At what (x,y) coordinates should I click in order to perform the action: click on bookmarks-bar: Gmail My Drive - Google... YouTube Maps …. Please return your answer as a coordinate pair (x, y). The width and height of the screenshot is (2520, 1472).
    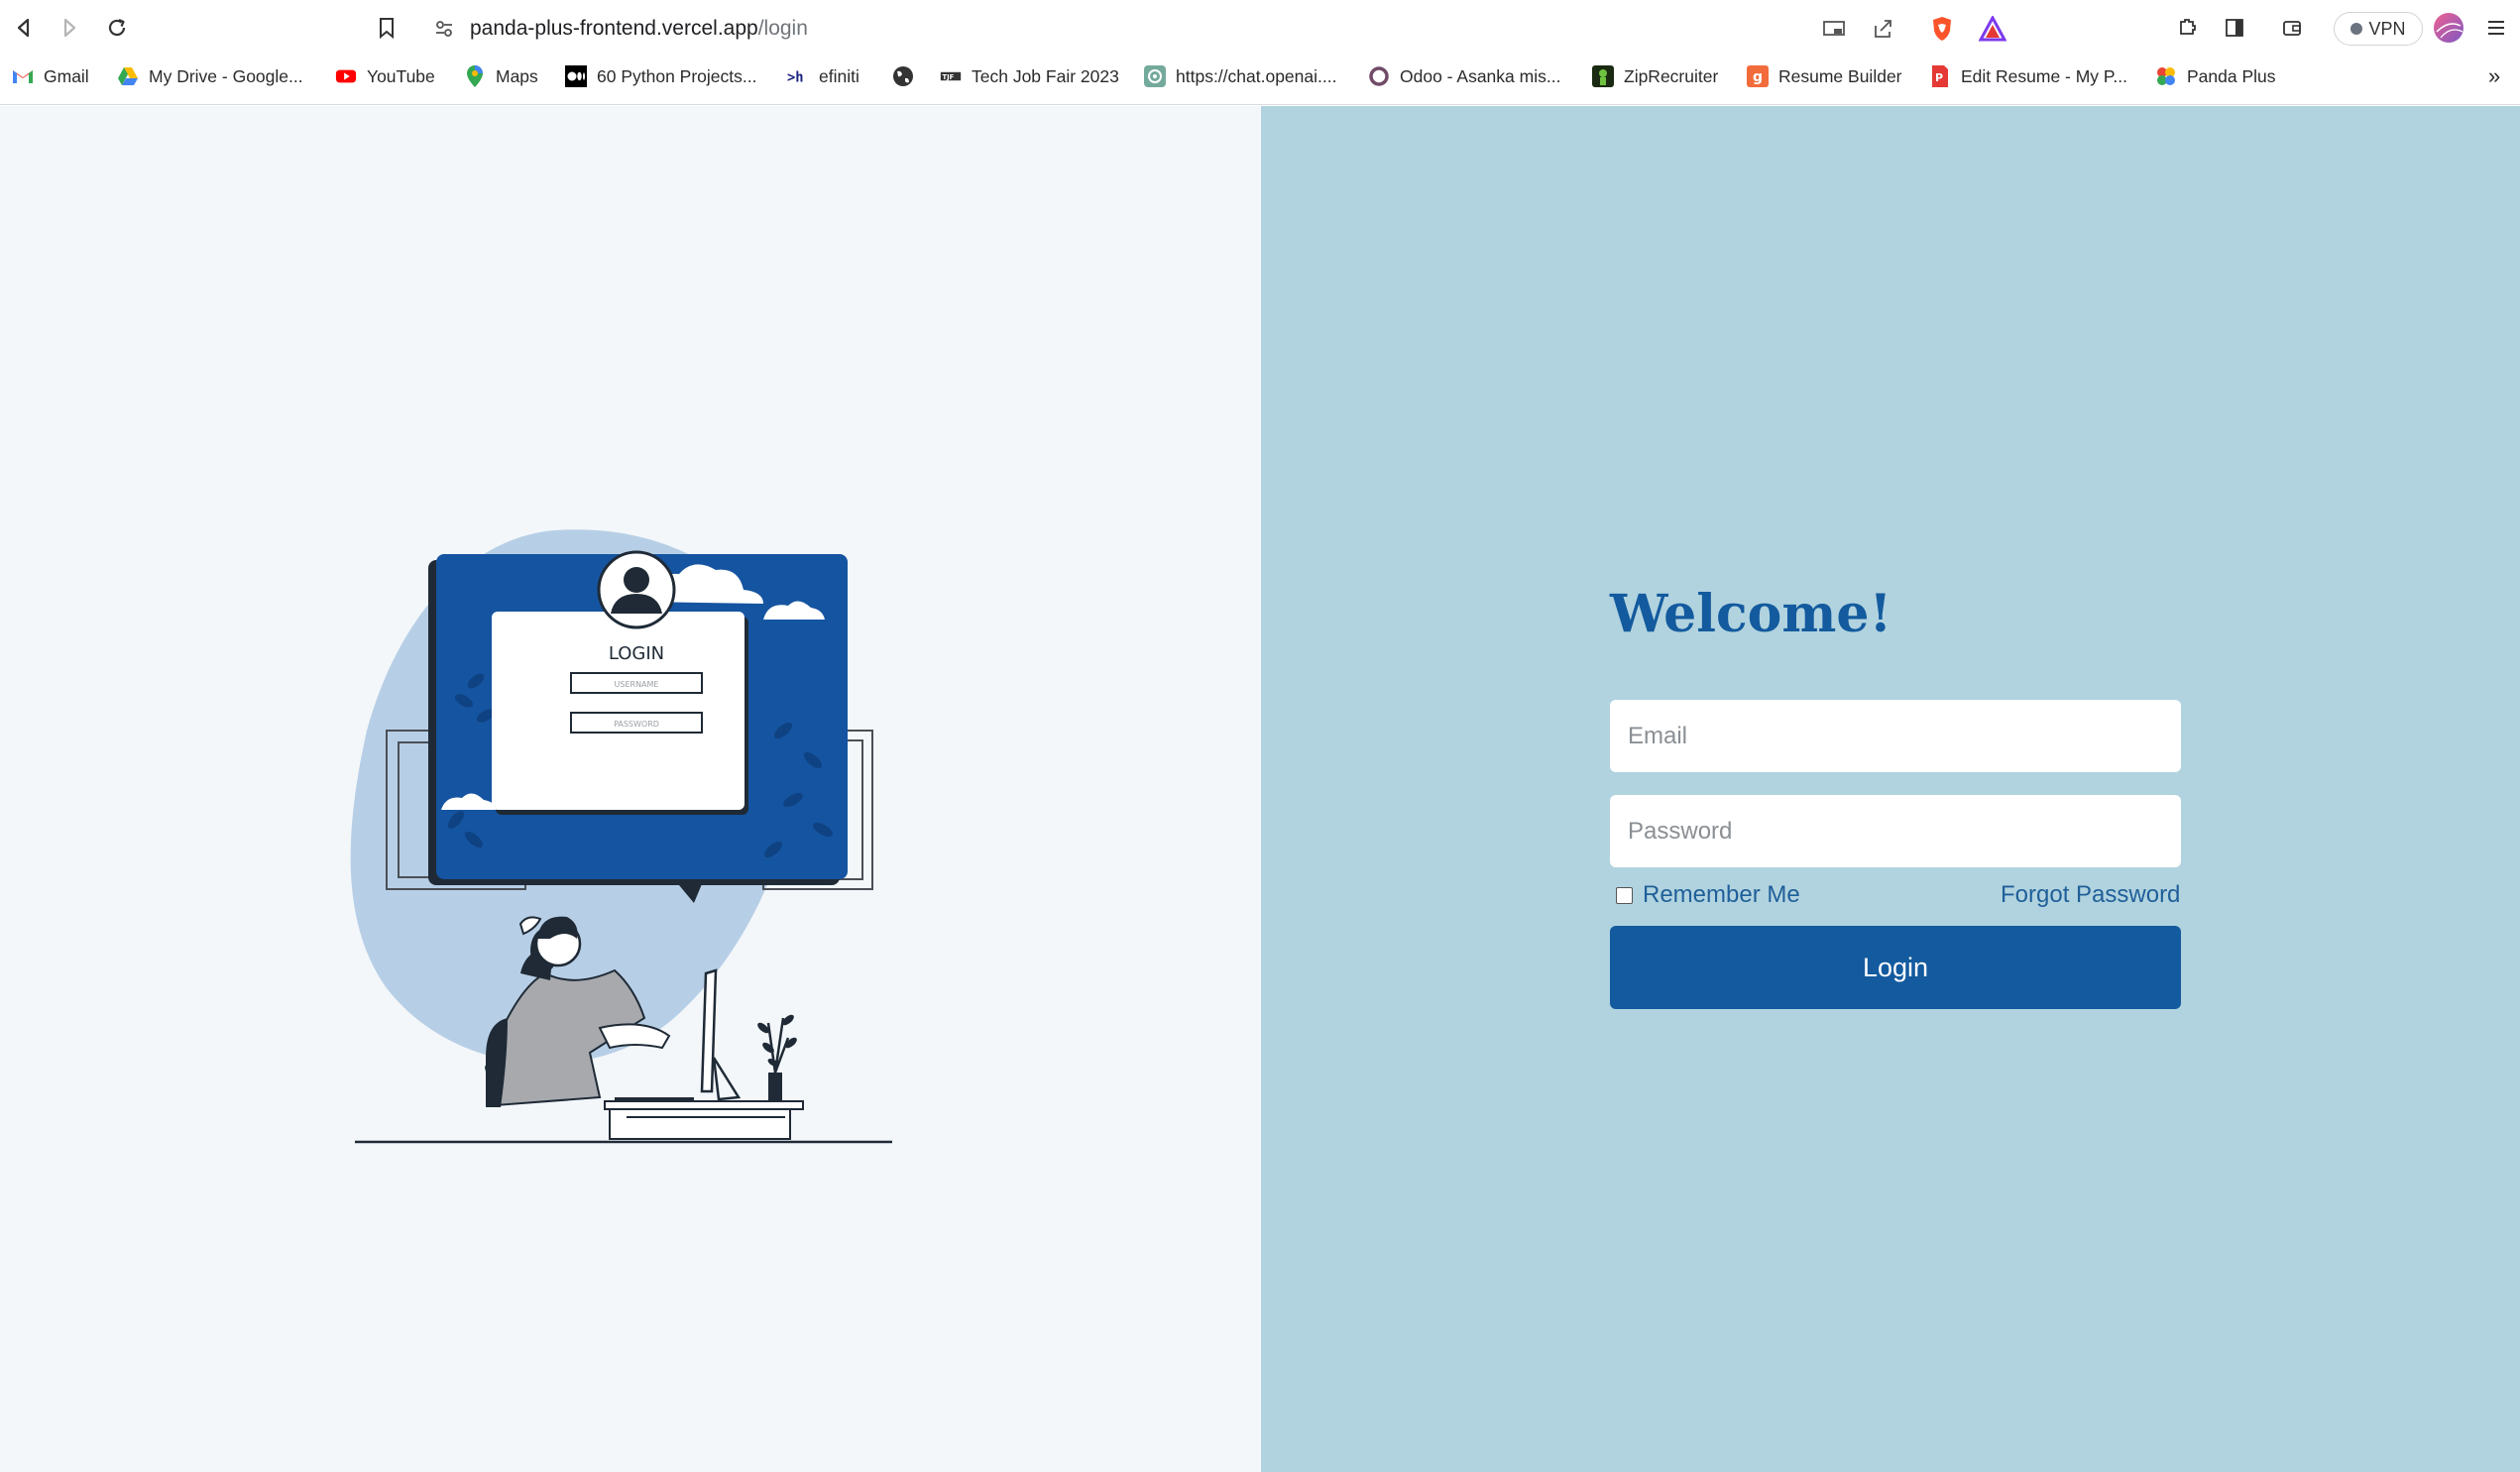
    Looking at the image, I should click on (1260, 76).